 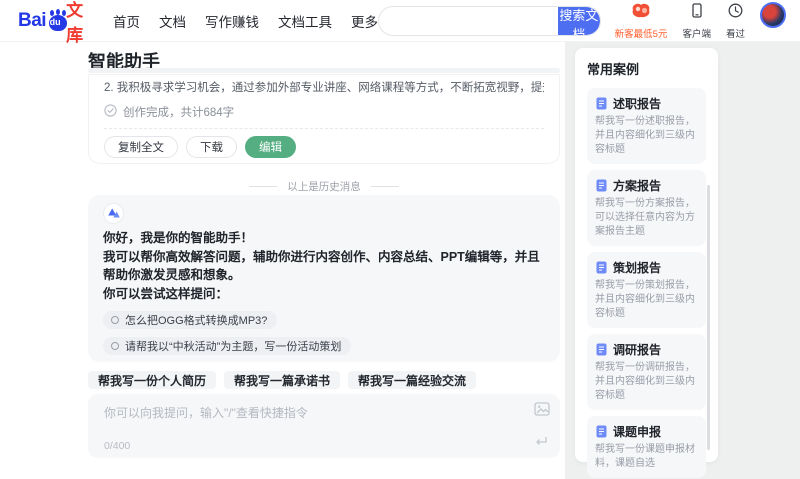 I want to click on image-upload-icon, so click(x=542, y=411).